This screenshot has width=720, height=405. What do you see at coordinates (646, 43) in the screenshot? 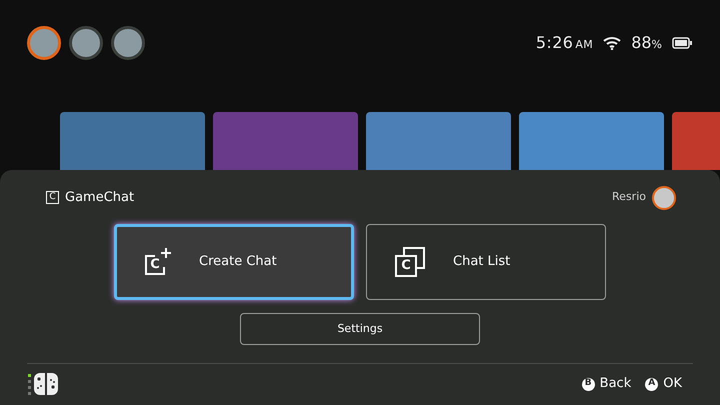
I see `battery-percent: 88%` at bounding box center [646, 43].